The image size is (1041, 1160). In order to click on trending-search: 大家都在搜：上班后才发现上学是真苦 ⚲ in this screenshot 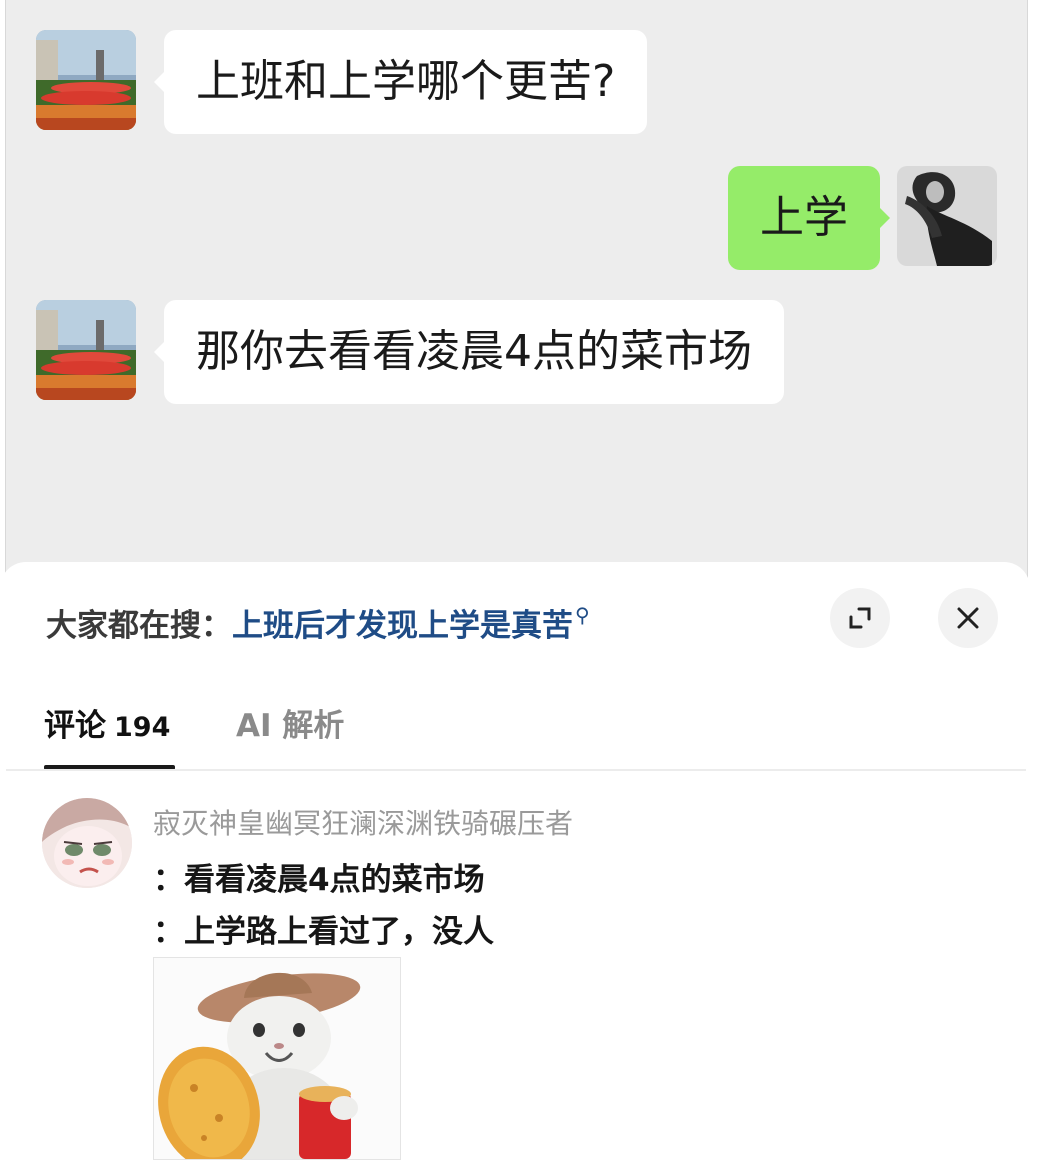, I will do `click(318, 622)`.